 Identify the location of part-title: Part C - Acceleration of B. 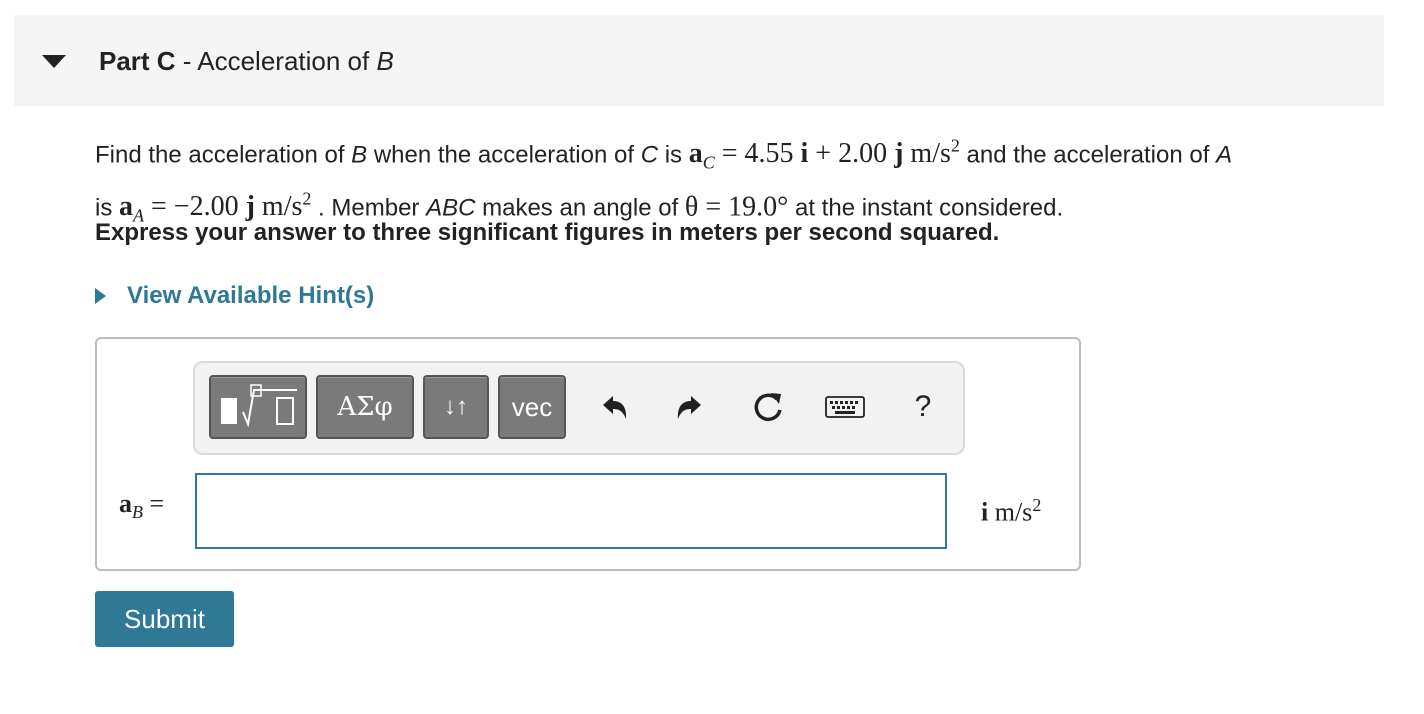
(246, 61).